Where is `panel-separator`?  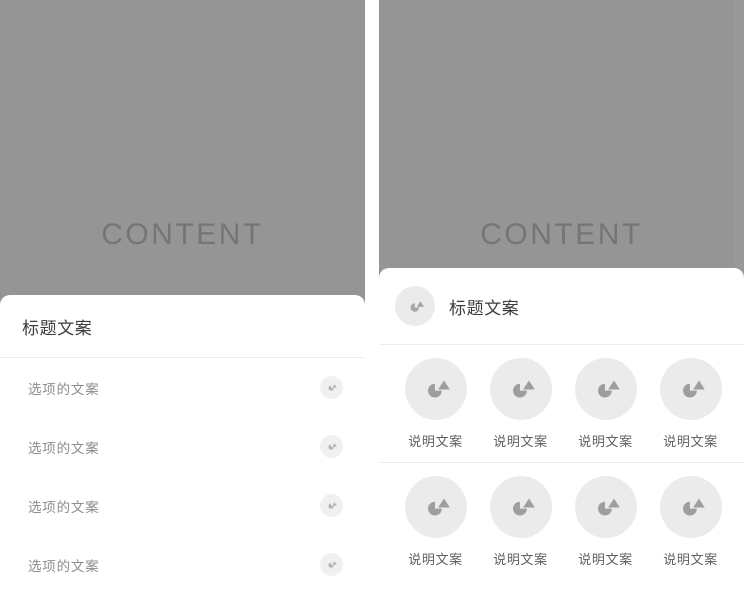
panel-separator is located at coordinates (372, 300).